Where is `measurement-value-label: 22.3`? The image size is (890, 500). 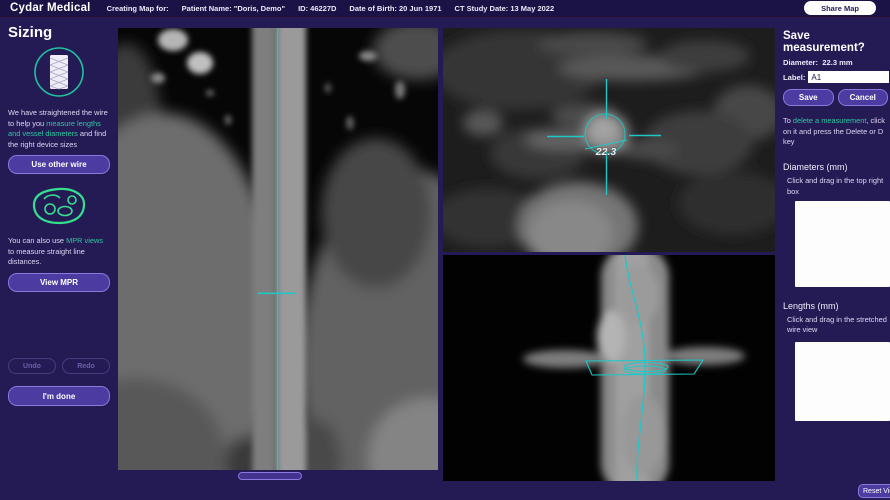 measurement-value-label: 22.3 is located at coordinates (606, 152).